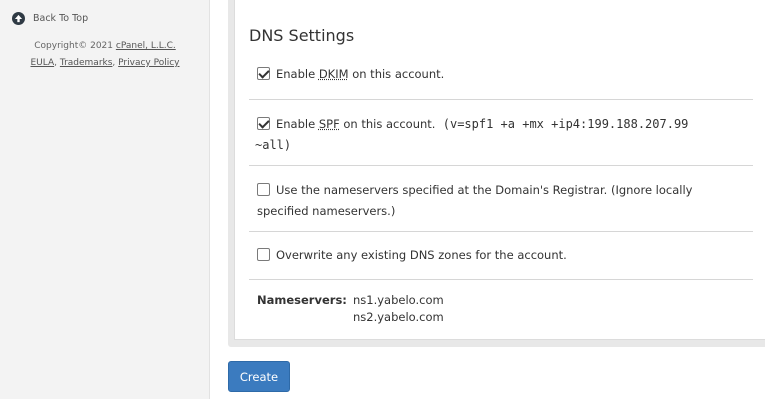  I want to click on trademarks-link: Trademarks, so click(86, 63).